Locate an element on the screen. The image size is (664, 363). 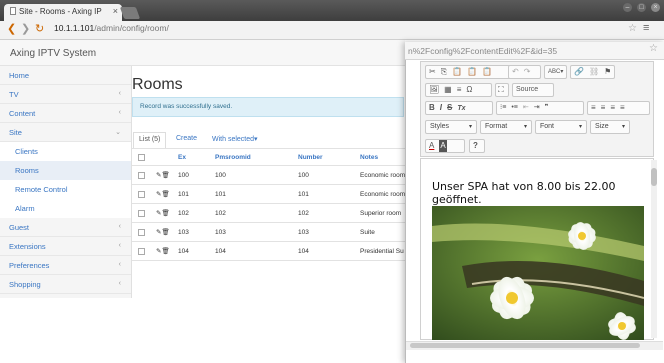
italic-button: I is located at coordinates (441, 108).